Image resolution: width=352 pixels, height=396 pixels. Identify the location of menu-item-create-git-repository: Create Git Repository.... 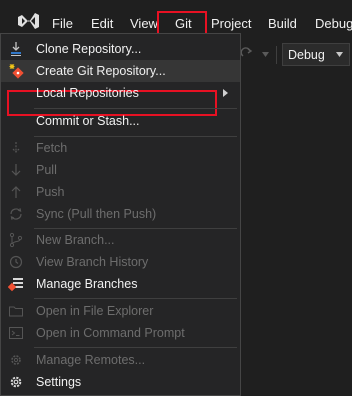
(120, 71).